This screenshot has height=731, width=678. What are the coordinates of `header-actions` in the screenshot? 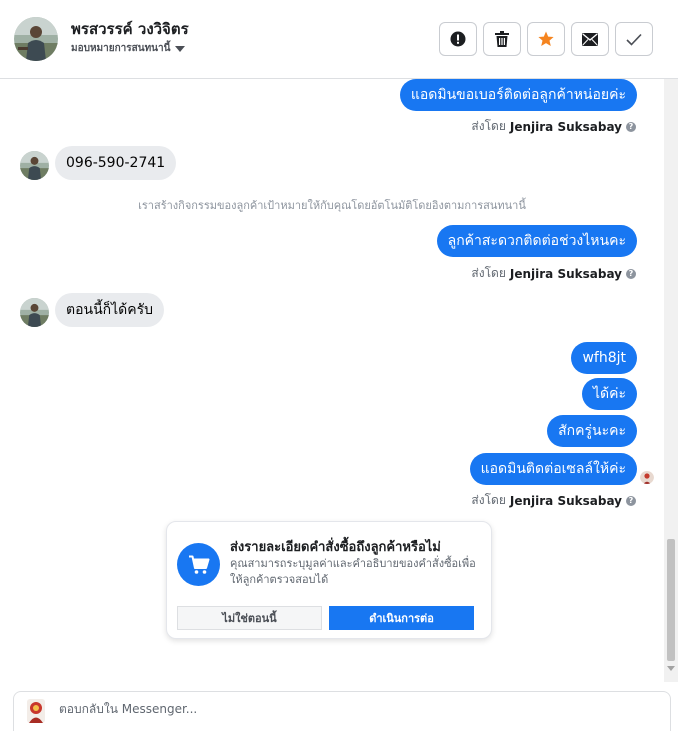 It's located at (546, 39).